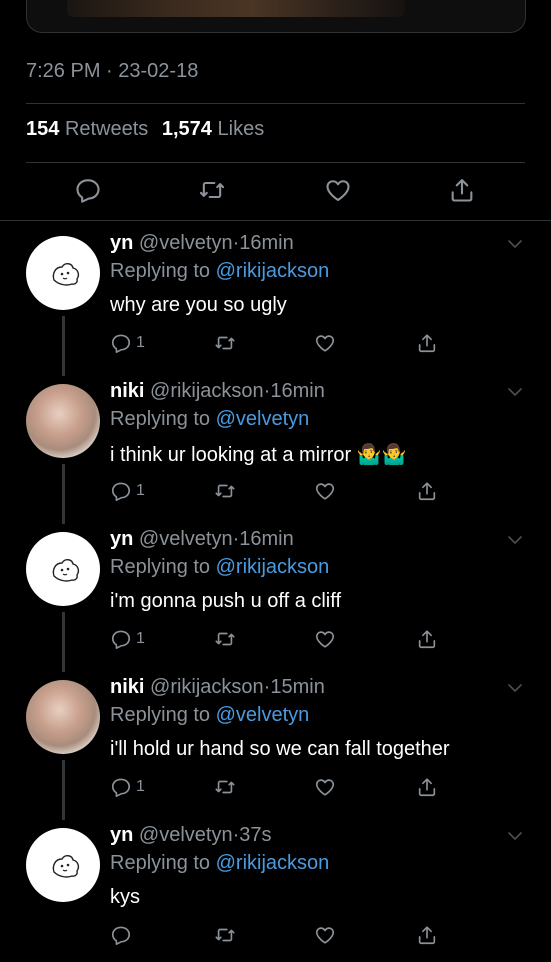  What do you see at coordinates (149, 129) in the screenshot?
I see `tweet-stats: 154 Retweets 1,574 Likes` at bounding box center [149, 129].